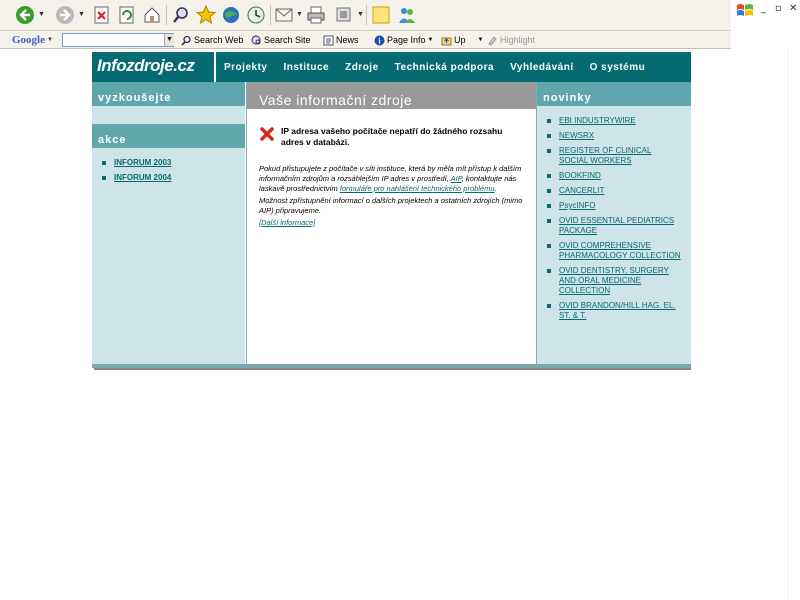 The width and height of the screenshot is (800, 600). I want to click on spacer, so click(168, 115).